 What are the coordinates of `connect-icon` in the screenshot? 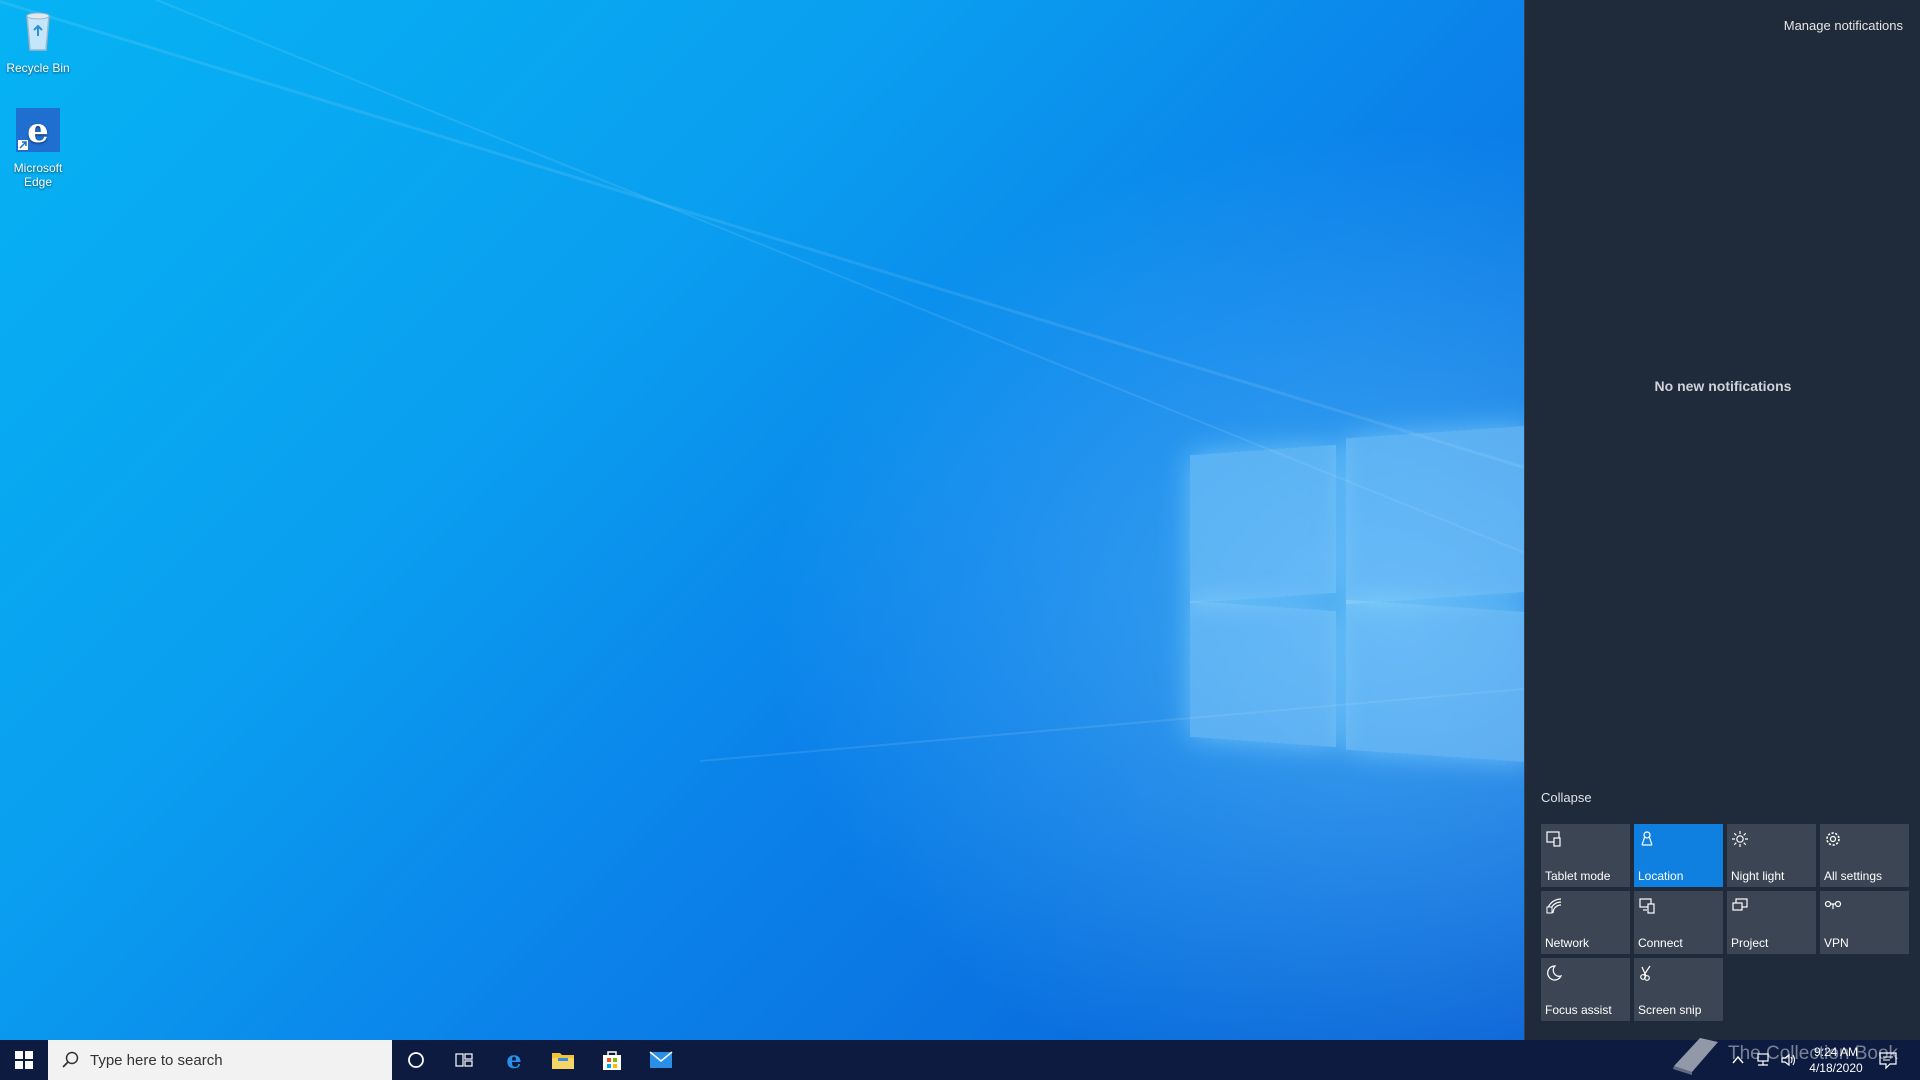 It's located at (1647, 906).